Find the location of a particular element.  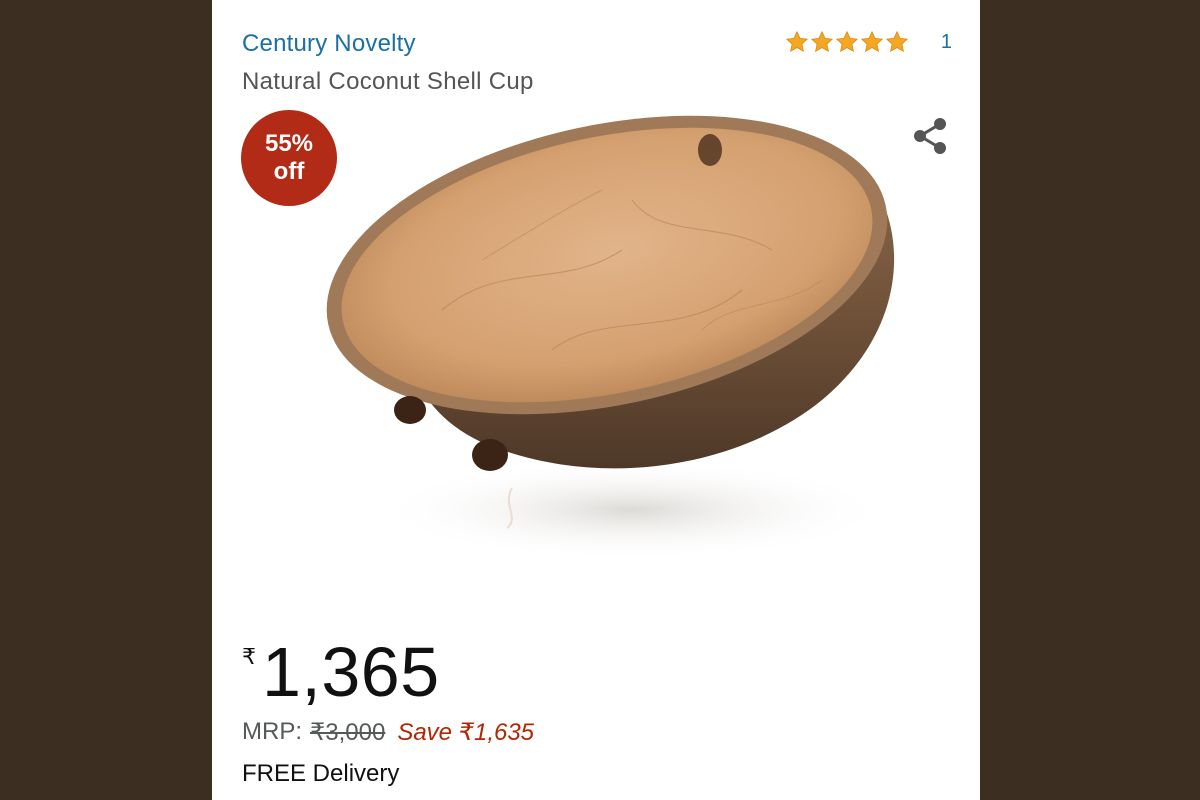

discount-percent: 55% is located at coordinates (289, 143).